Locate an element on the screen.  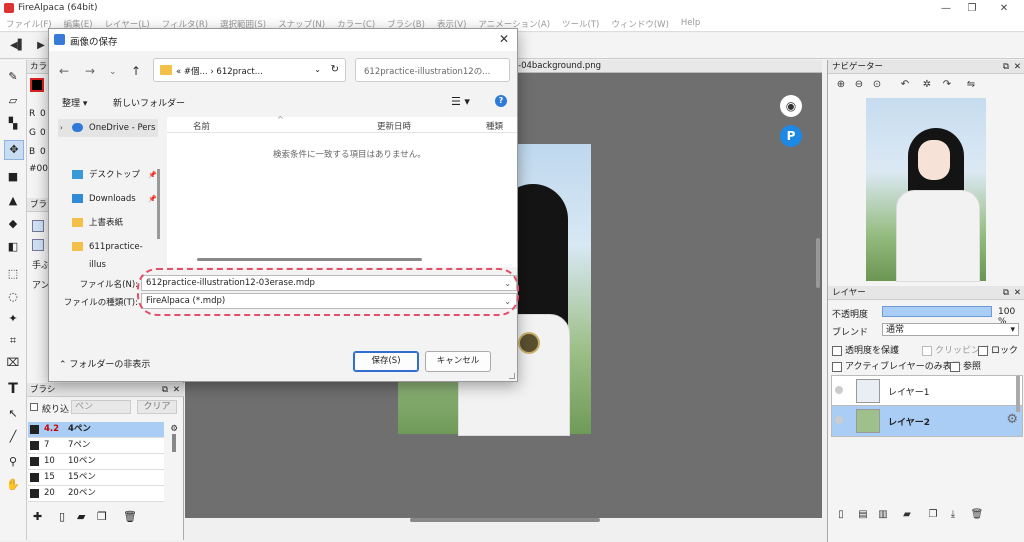
flip-icon: ⇋ is located at coordinates (971, 86).